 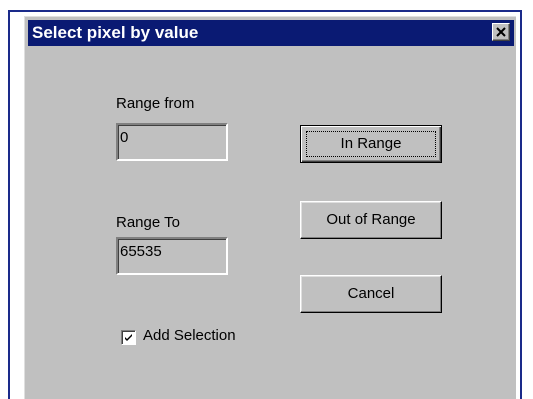 I want to click on range-from-label: Range from, so click(x=155, y=103).